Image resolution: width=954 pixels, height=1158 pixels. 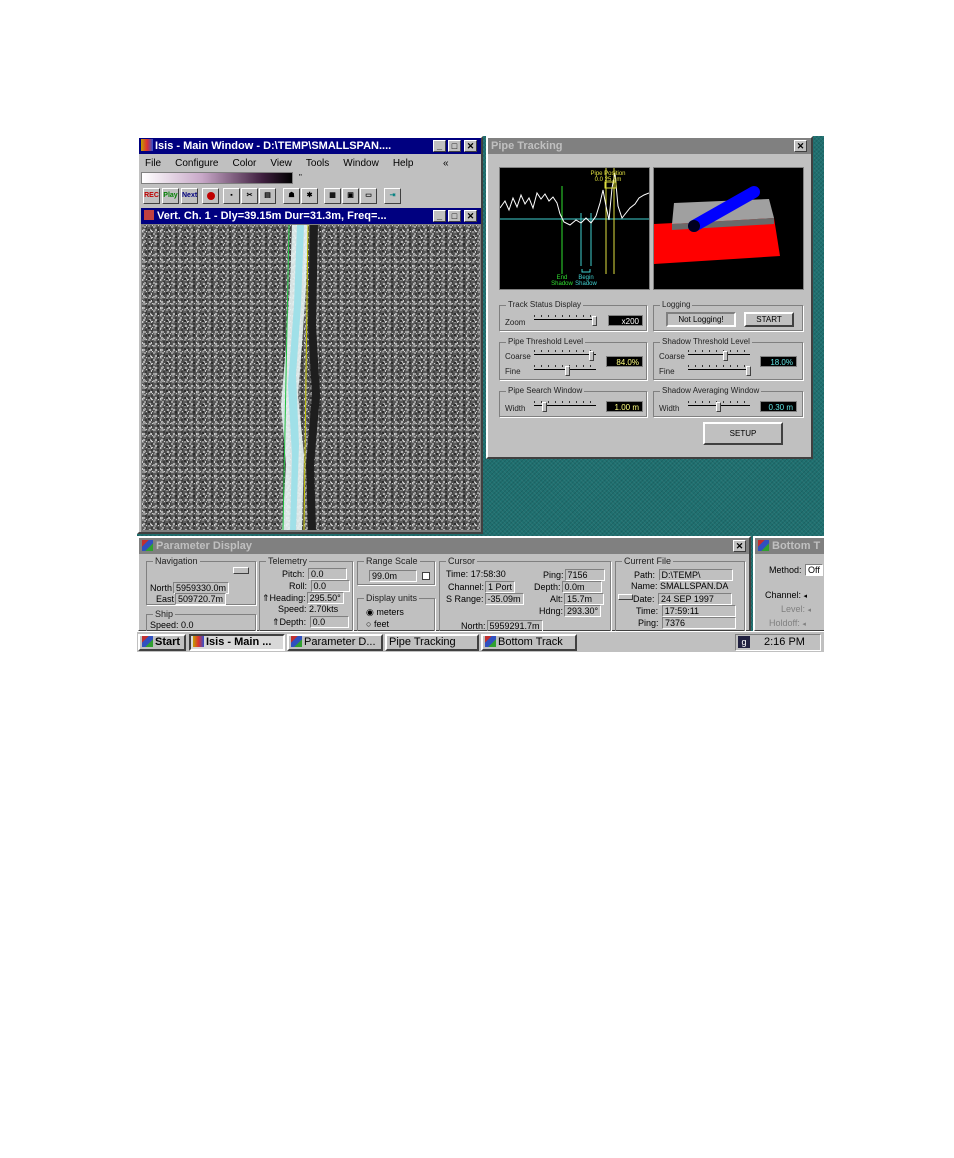 I want to click on tools-icon: ✱, so click(x=309, y=196).